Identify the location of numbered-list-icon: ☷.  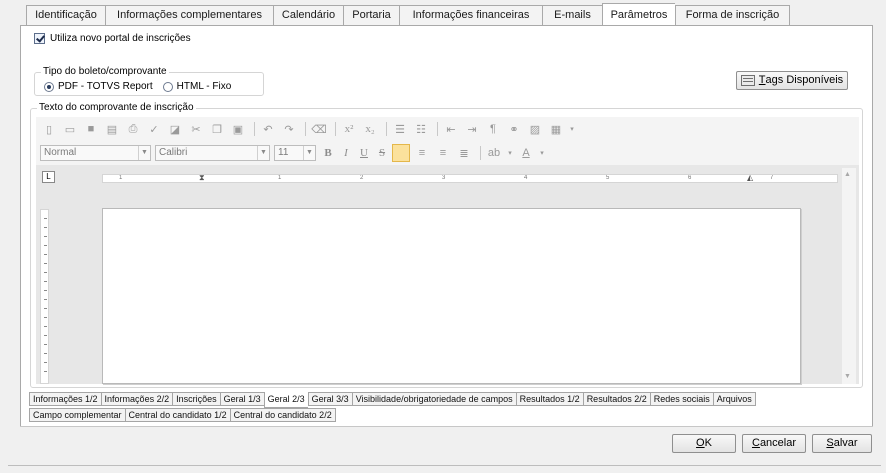
(421, 129).